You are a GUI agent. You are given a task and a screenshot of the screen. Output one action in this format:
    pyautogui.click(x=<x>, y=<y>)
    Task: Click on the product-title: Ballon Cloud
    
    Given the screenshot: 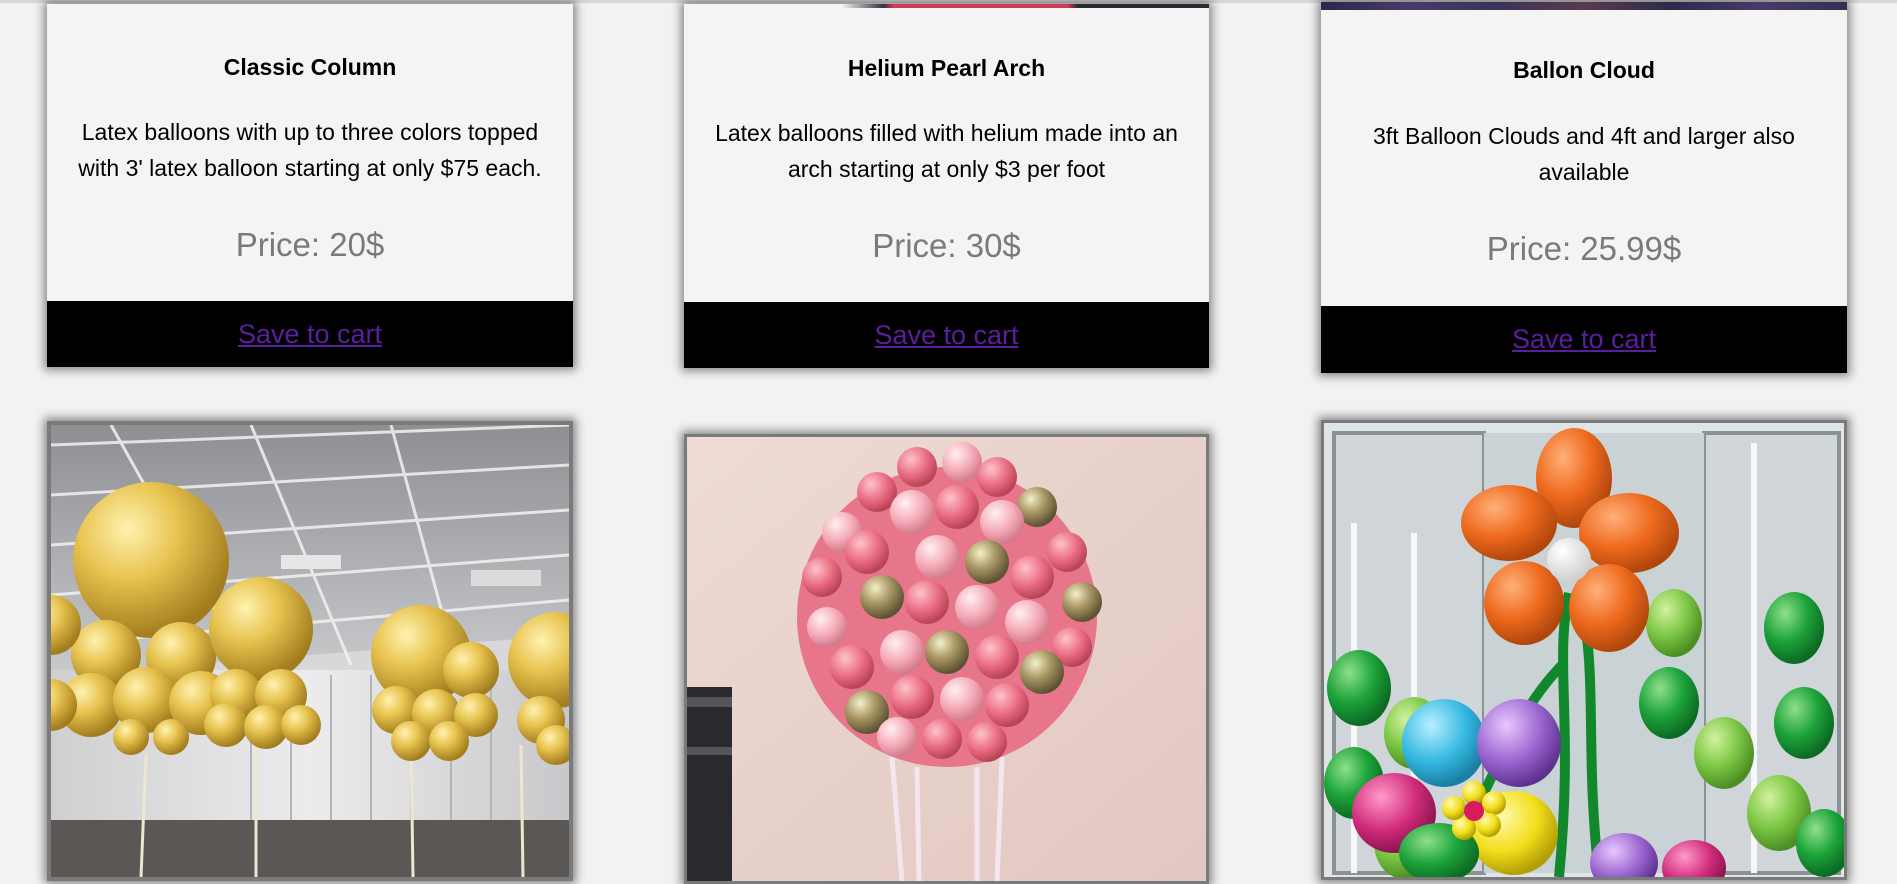 What is the action you would take?
    pyautogui.click(x=1584, y=70)
    